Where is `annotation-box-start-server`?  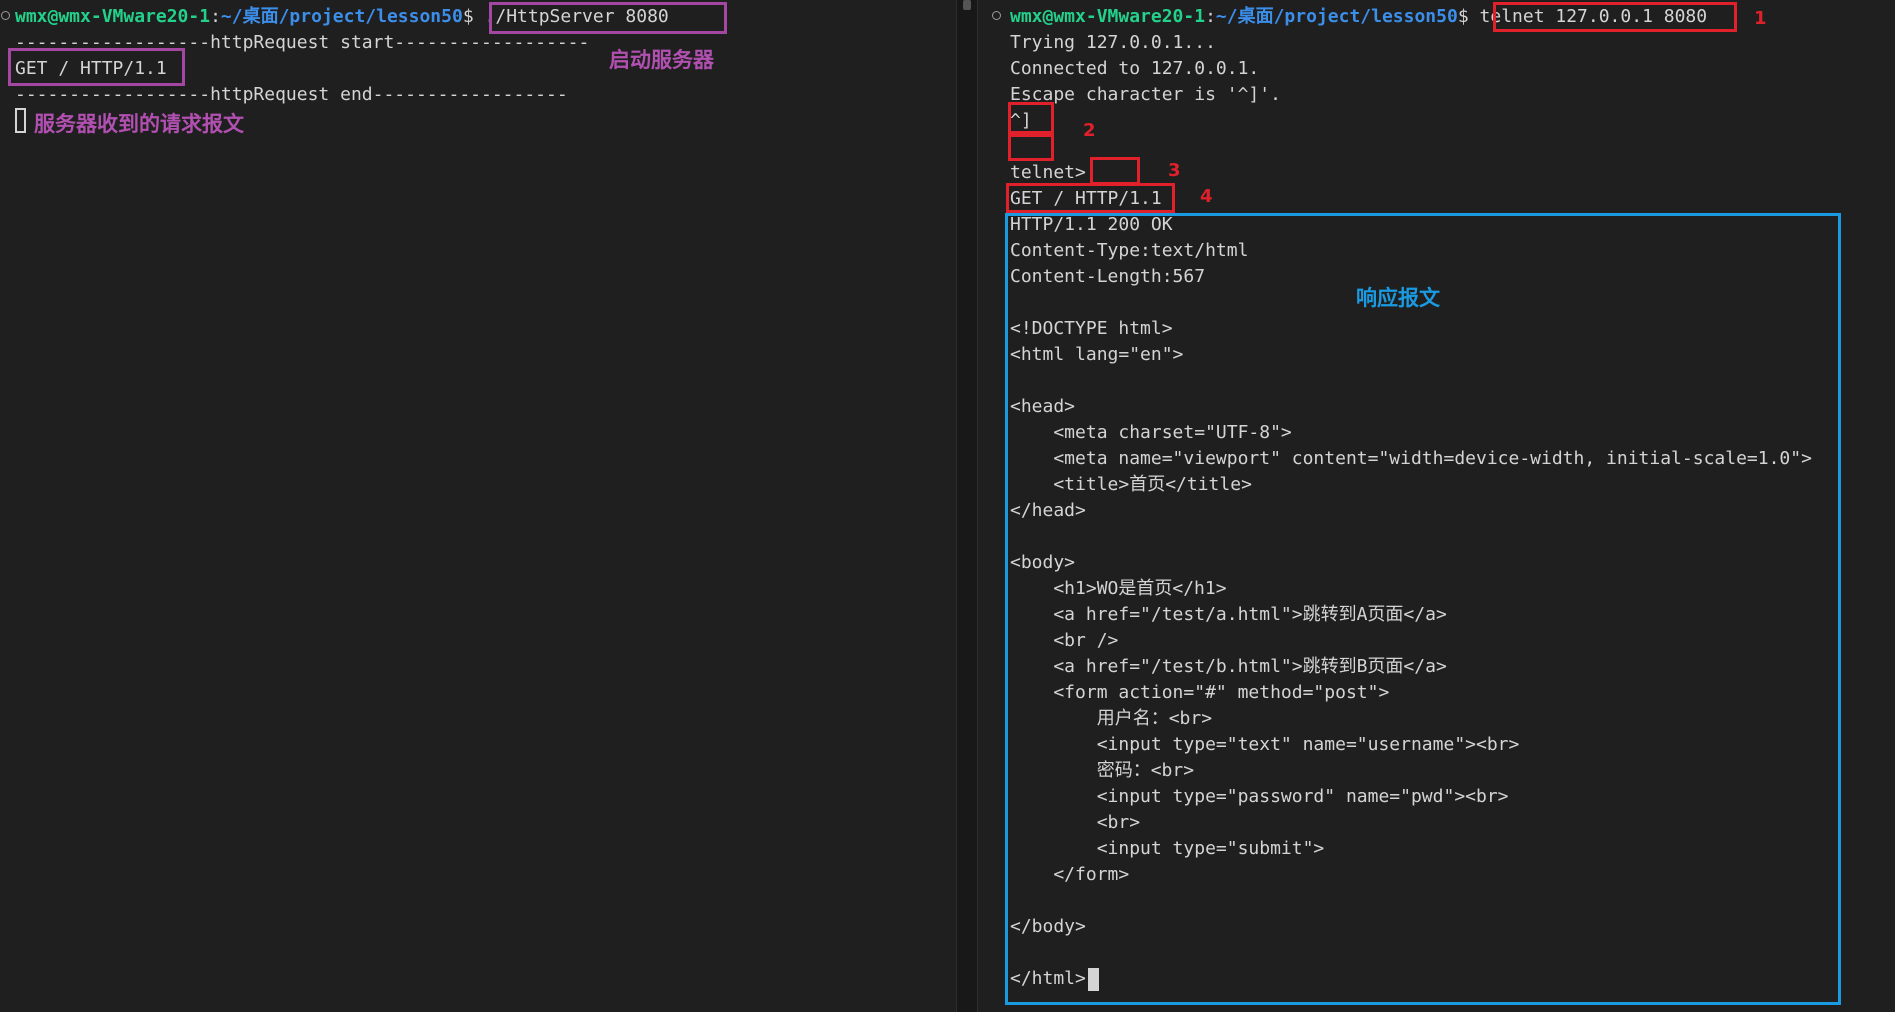 annotation-box-start-server is located at coordinates (608, 18).